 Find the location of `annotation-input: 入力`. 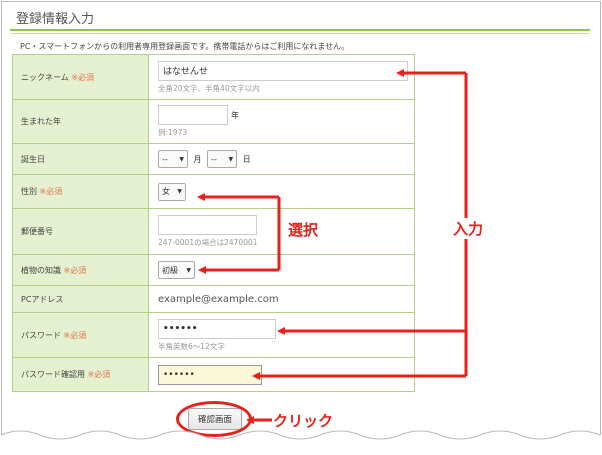

annotation-input: 入力 is located at coordinates (468, 228).